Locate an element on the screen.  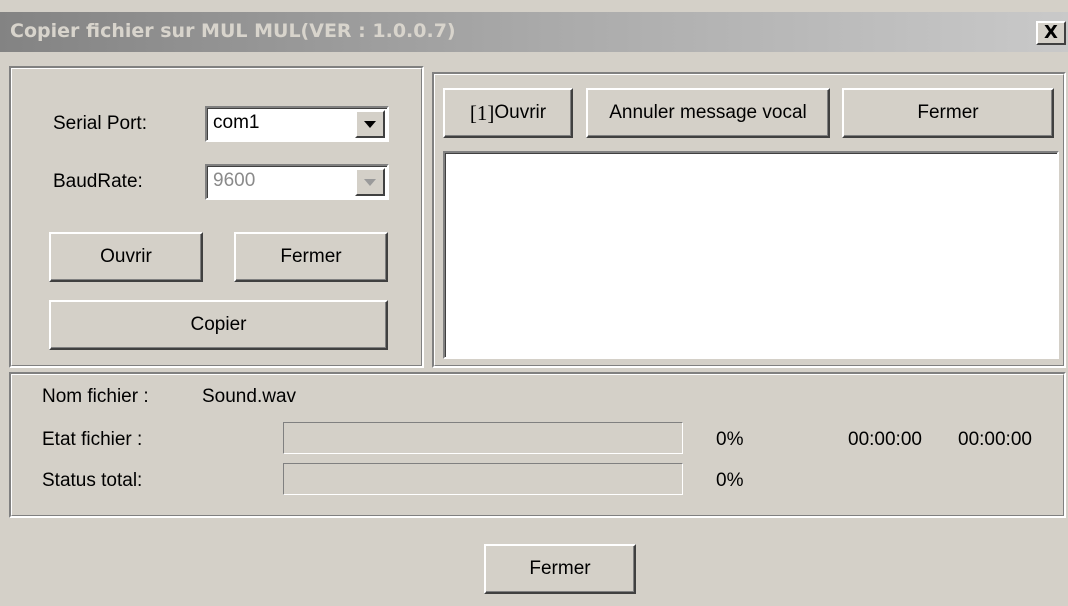
copy-button: Copier is located at coordinates (218, 325).